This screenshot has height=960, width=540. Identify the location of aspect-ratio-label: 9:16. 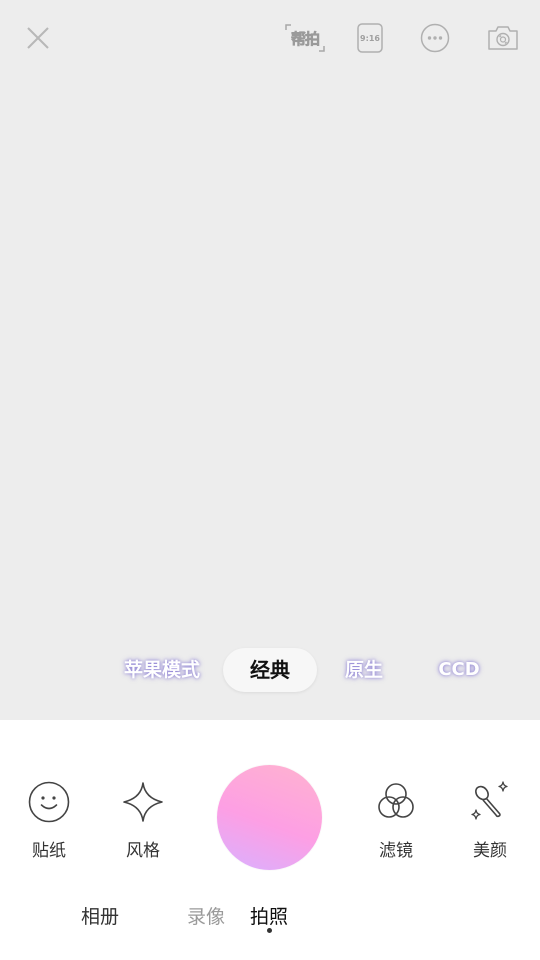
(370, 38).